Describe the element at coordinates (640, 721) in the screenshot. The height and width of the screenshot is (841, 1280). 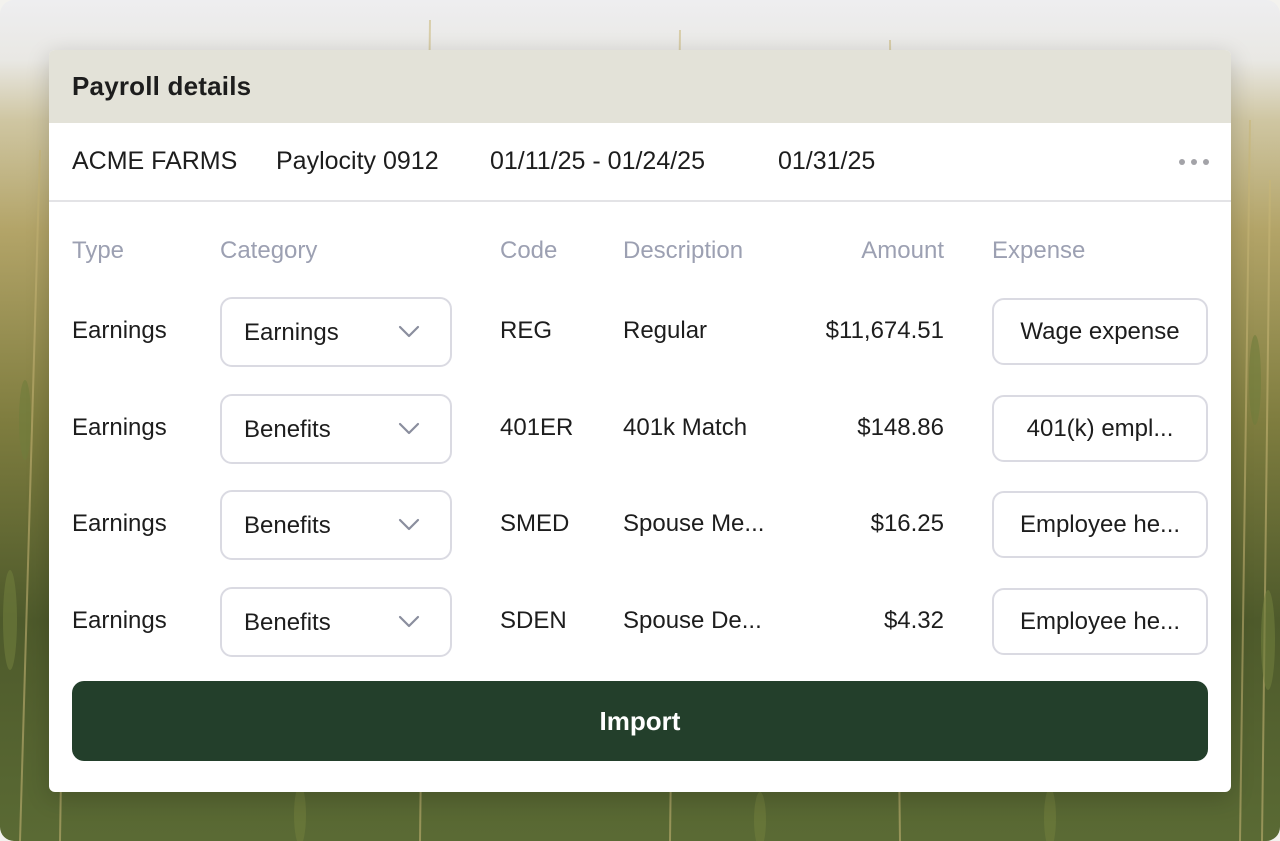
I see `import-button: Import` at that location.